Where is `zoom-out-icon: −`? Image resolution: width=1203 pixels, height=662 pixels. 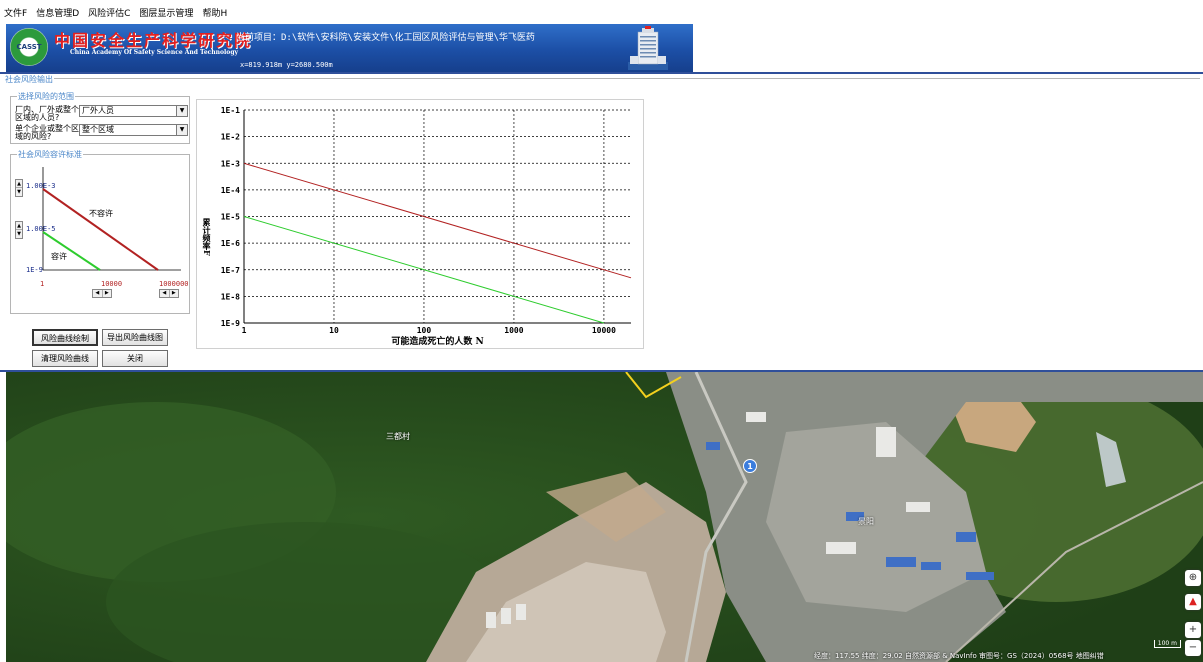 zoom-out-icon: − is located at coordinates (1193, 648).